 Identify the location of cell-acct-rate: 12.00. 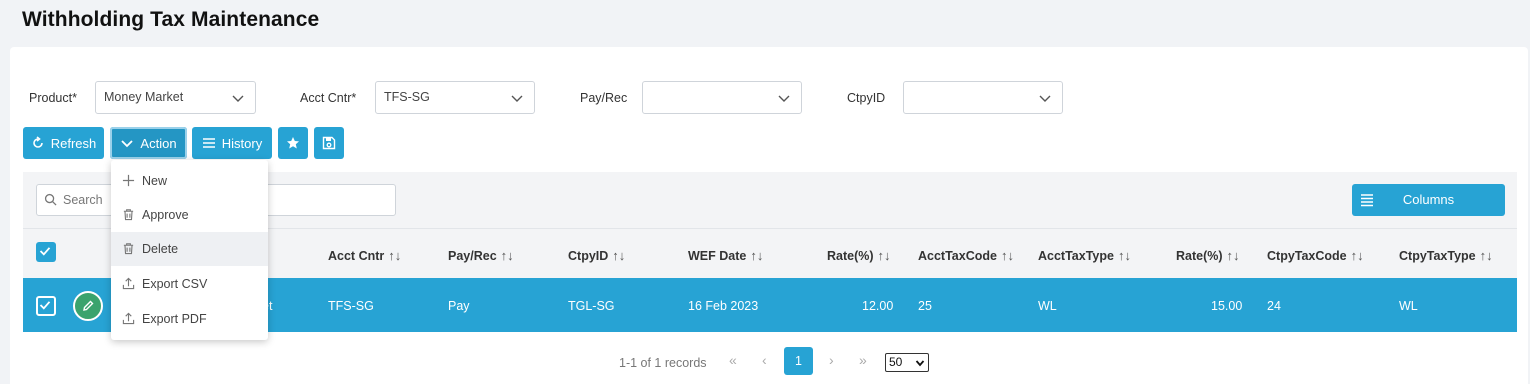
(878, 306).